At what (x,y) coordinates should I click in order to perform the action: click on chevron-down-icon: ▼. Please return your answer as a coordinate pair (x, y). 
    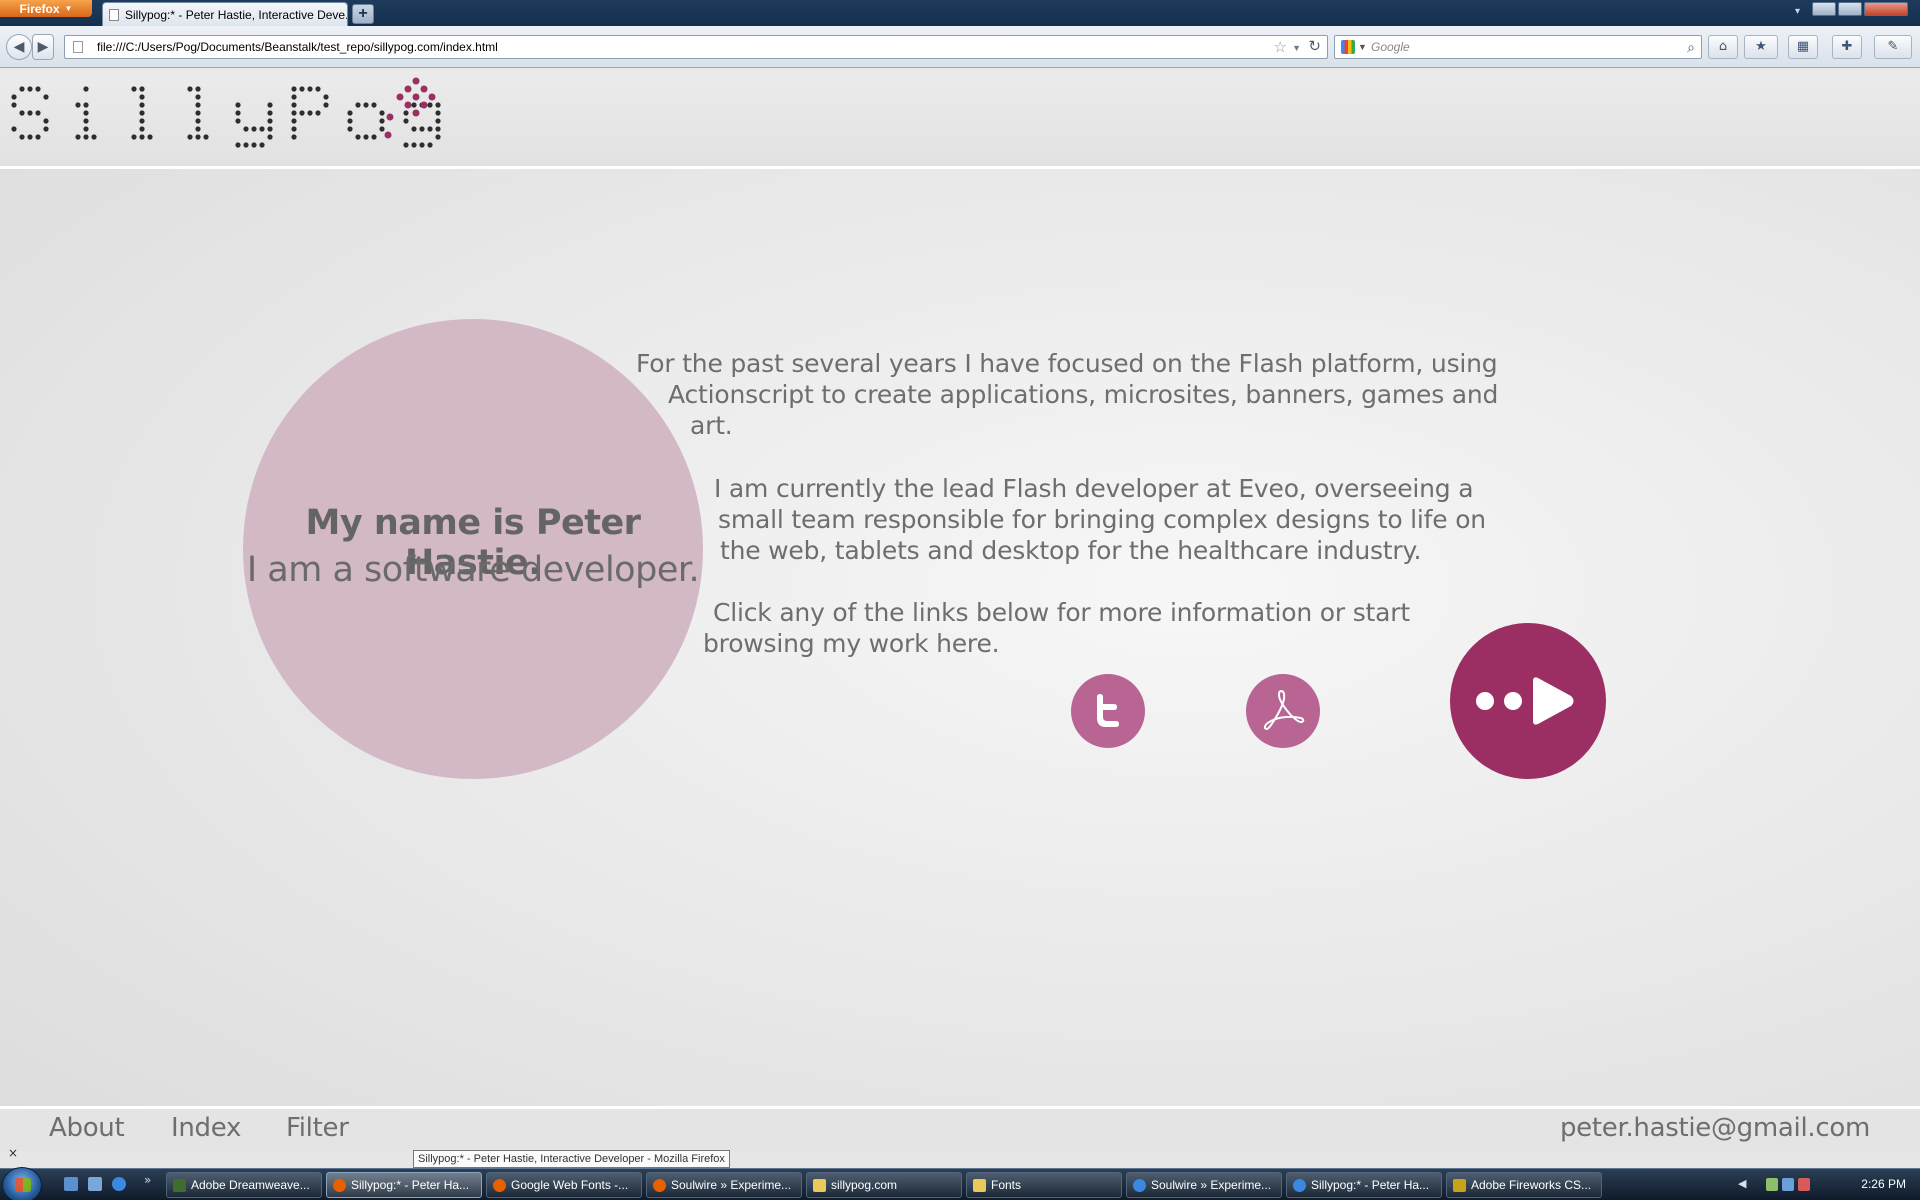
    Looking at the image, I should click on (68, 8).